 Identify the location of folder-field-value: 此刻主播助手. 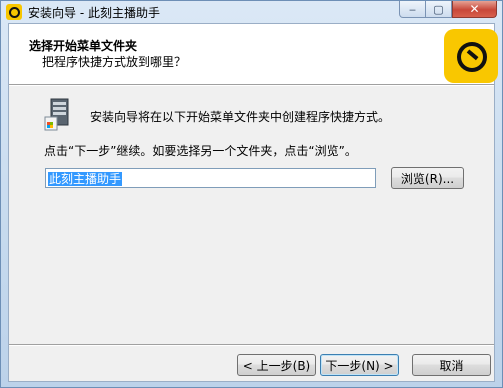
(85, 179).